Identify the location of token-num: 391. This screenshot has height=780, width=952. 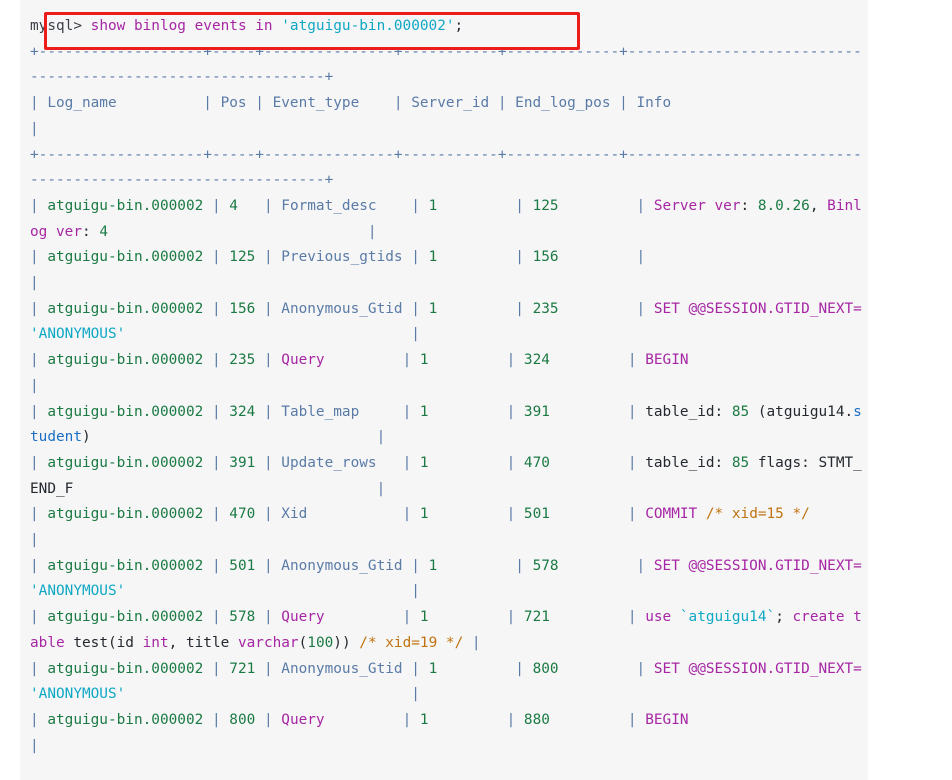
(536, 411).